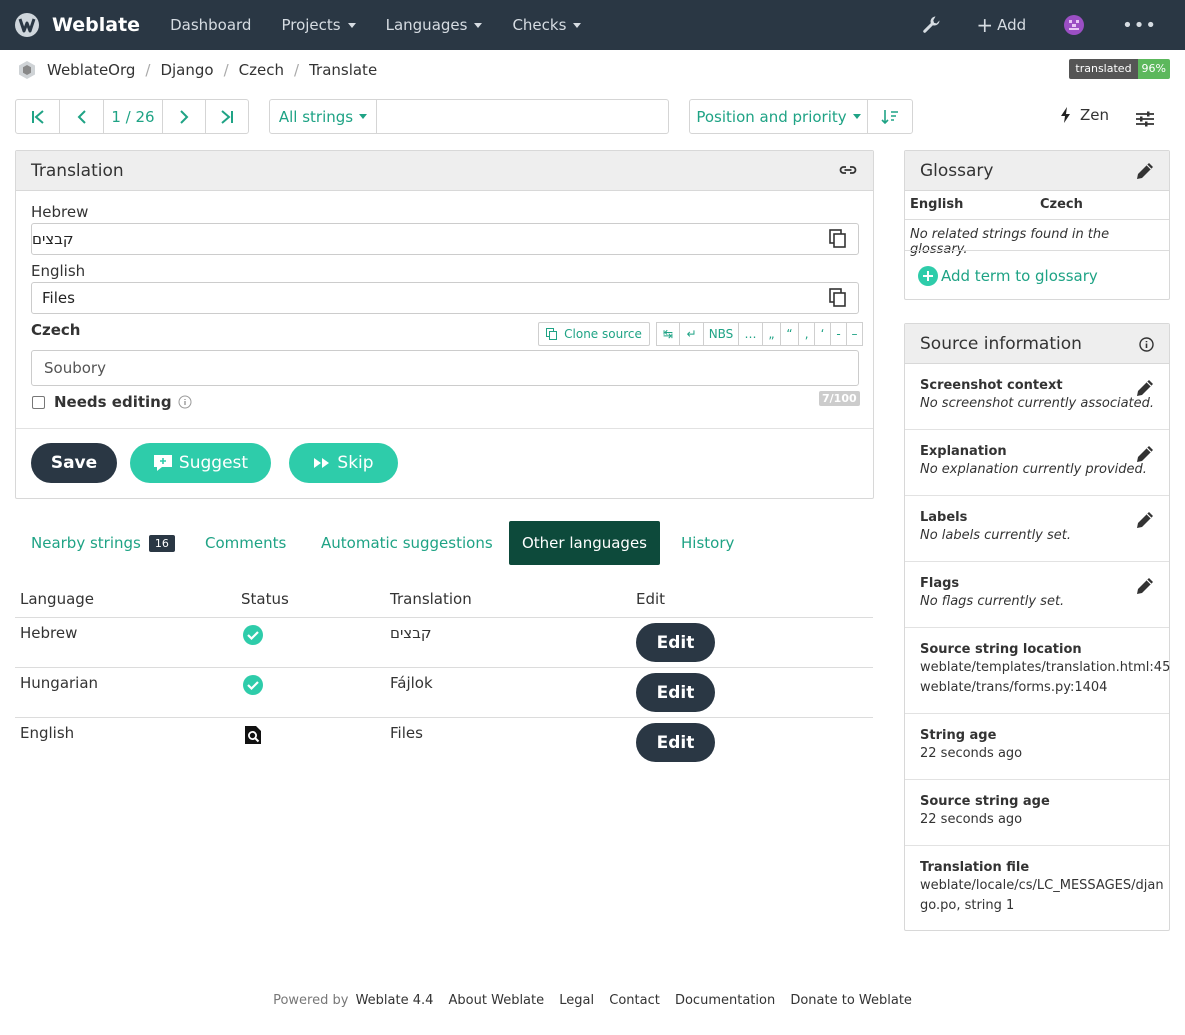 Image resolution: width=1185 pixels, height=1035 pixels. What do you see at coordinates (594, 334) in the screenshot?
I see `clone-source-button: Clone source` at bounding box center [594, 334].